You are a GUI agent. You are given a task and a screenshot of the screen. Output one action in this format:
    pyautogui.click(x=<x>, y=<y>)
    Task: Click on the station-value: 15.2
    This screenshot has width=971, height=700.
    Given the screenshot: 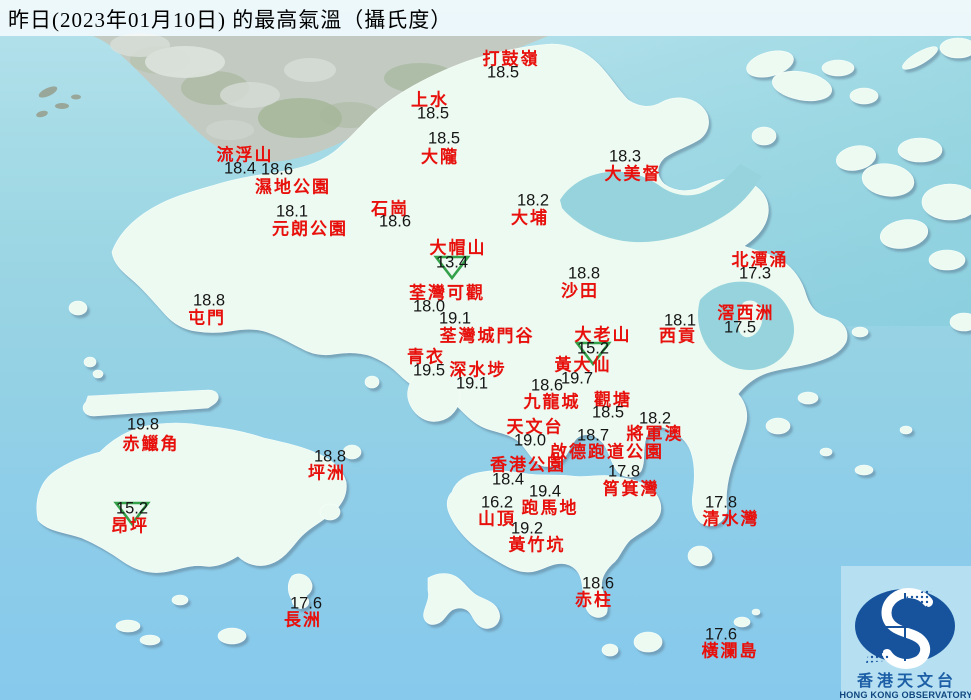 What is the action you would take?
    pyautogui.click(x=132, y=508)
    